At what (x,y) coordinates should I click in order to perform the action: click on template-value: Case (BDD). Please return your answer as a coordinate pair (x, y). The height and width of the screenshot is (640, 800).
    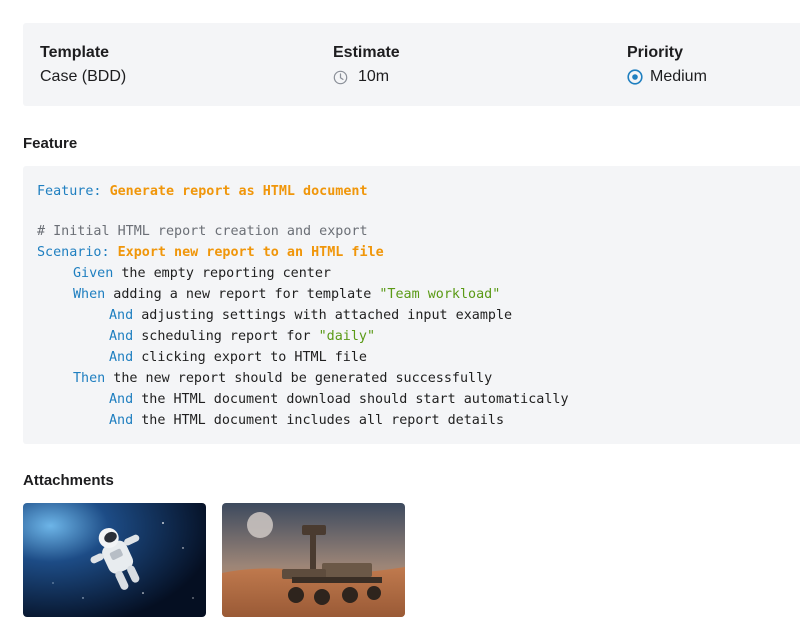
    Looking at the image, I should click on (83, 76).